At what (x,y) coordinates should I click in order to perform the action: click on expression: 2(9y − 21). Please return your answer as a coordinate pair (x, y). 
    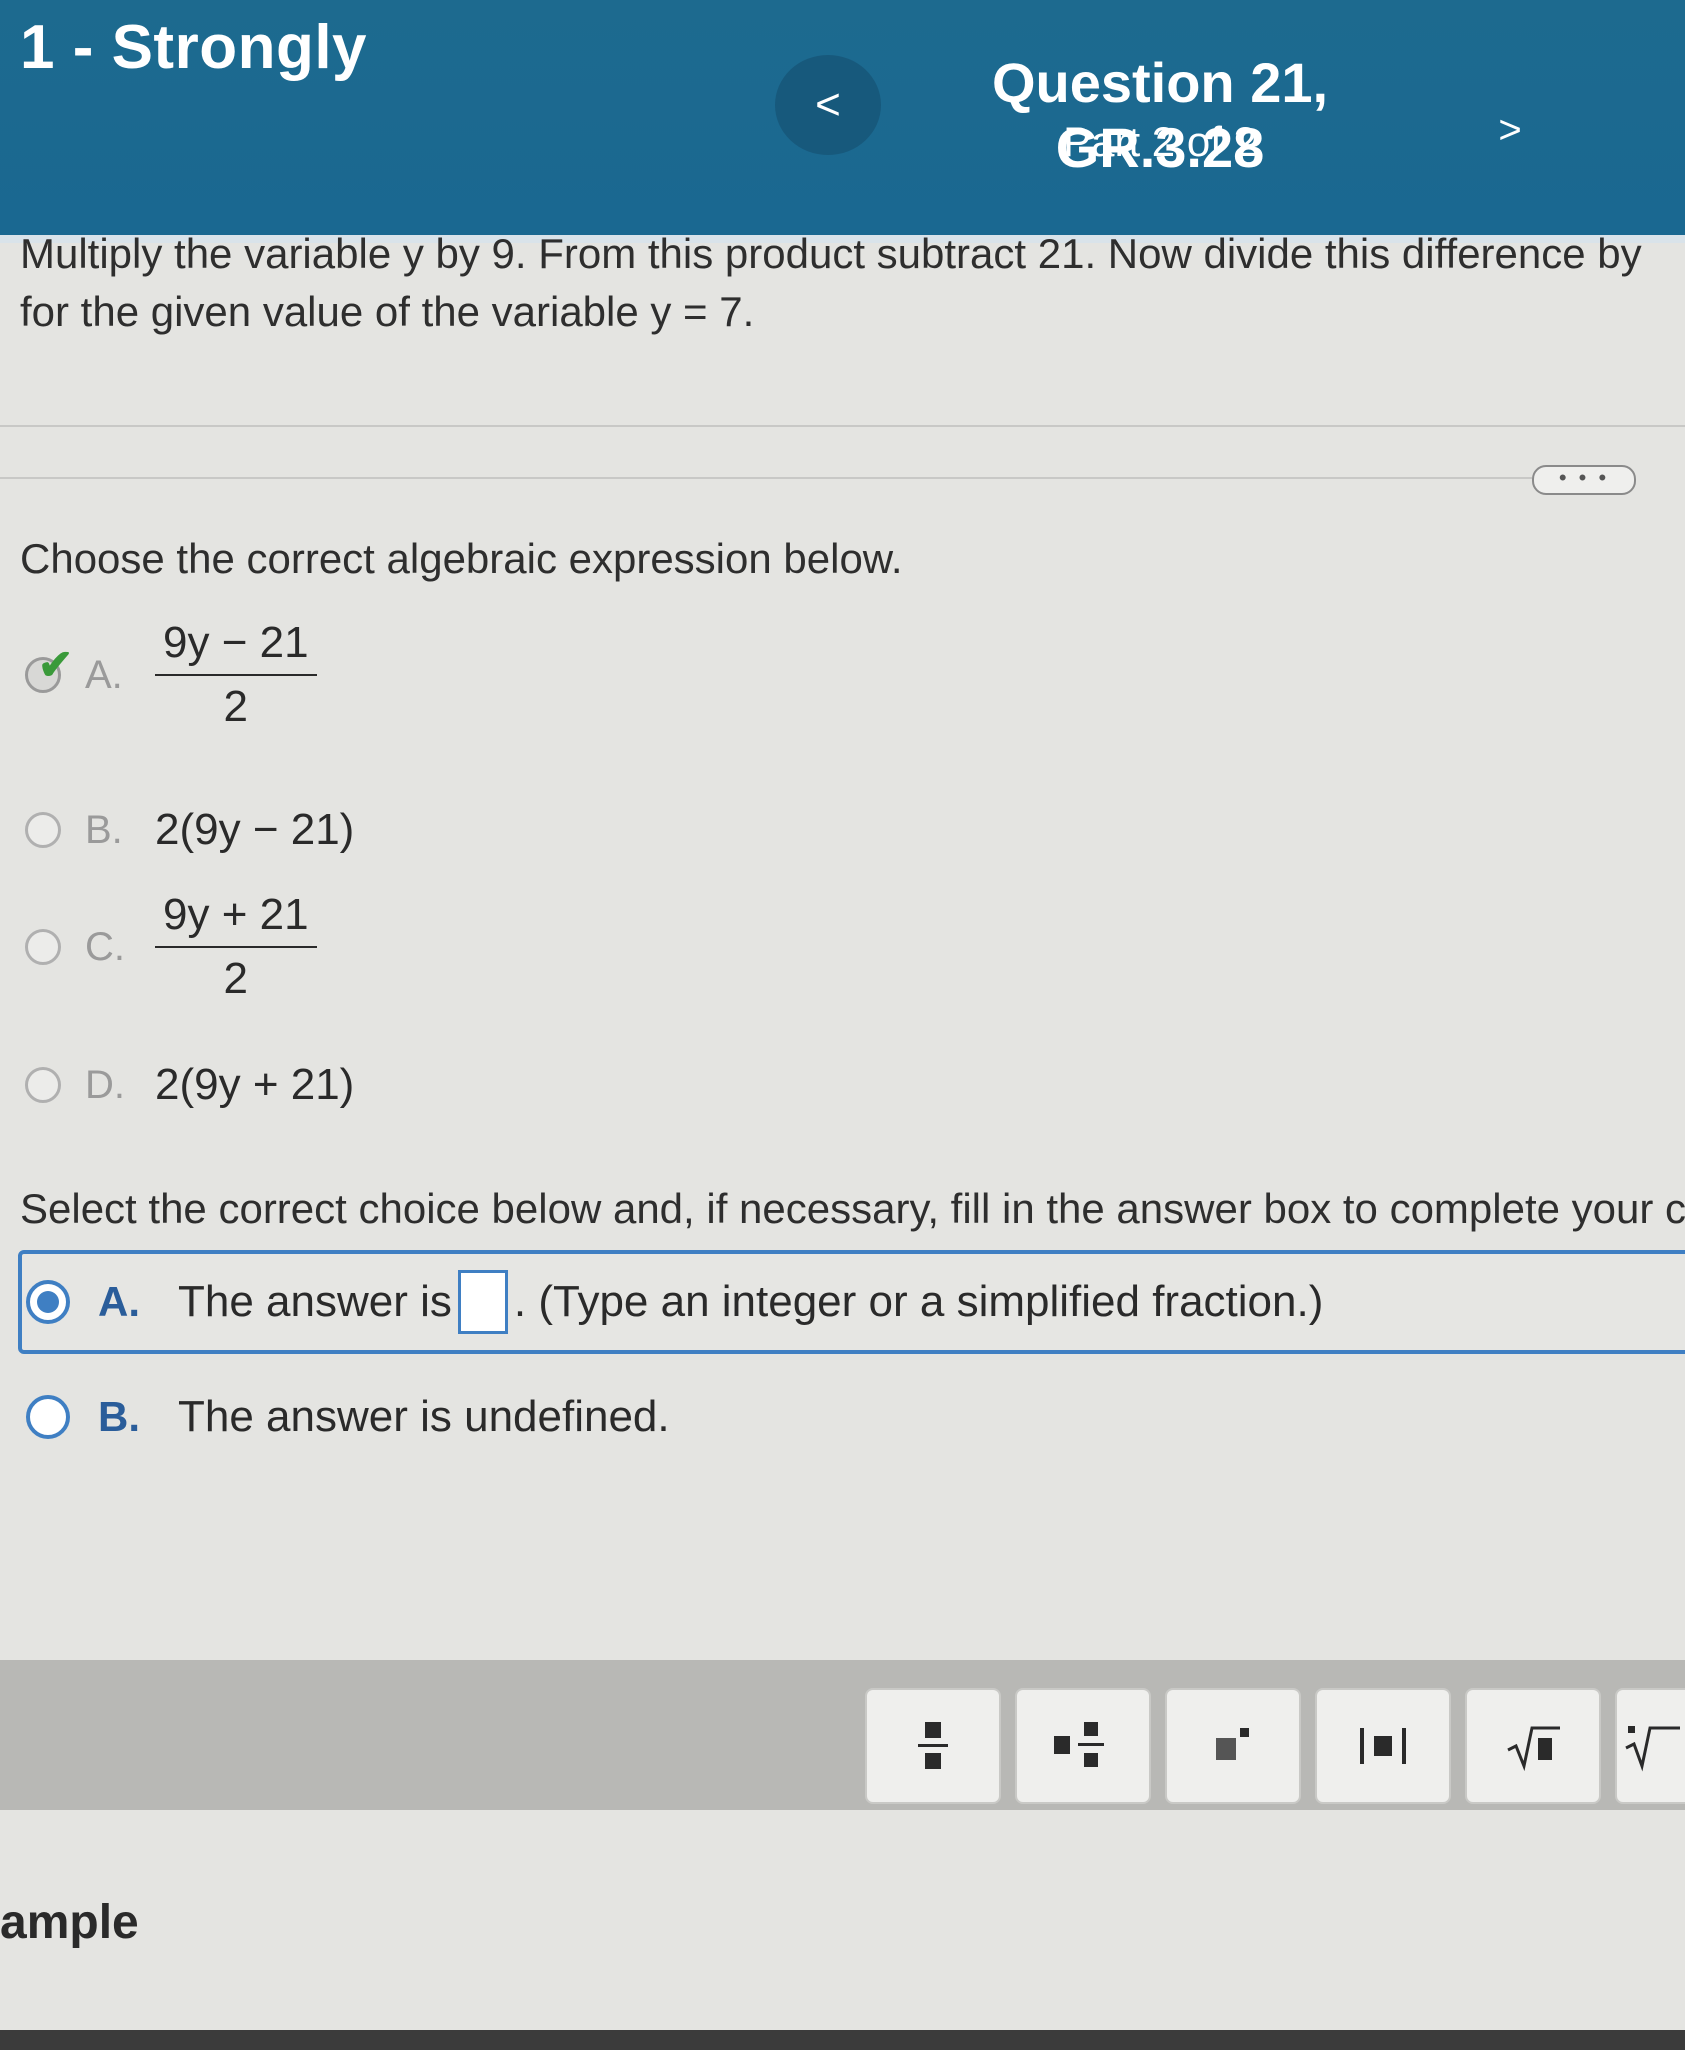
    Looking at the image, I should click on (255, 829).